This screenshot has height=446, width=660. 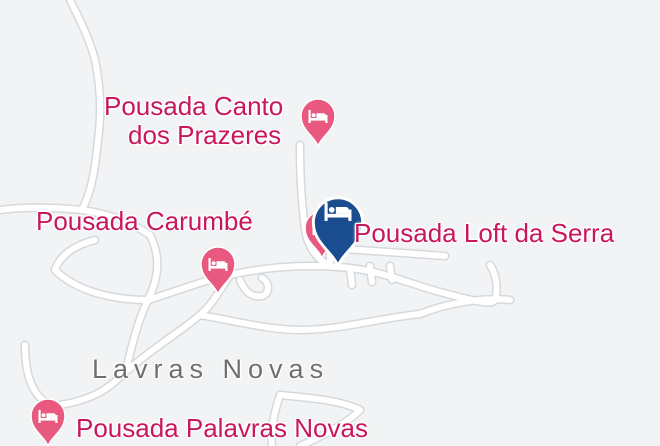 I want to click on hotel-marker-carumbe, so click(x=218, y=270).